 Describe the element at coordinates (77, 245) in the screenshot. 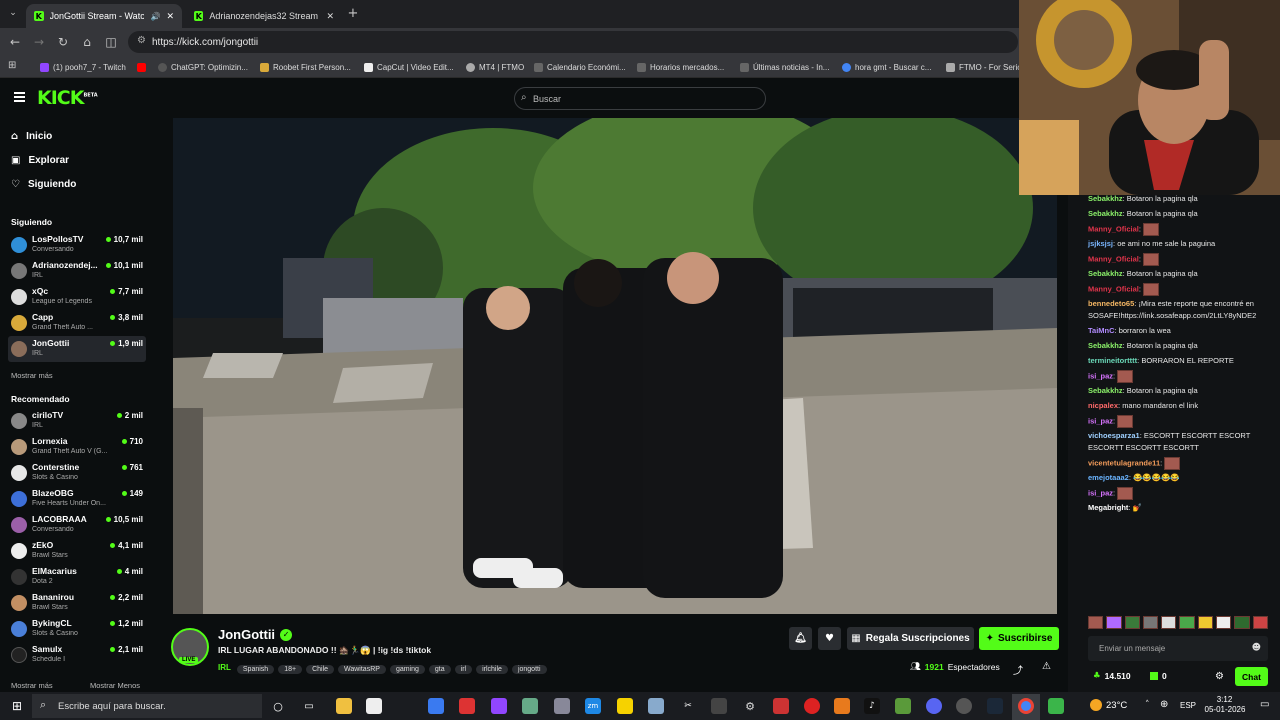

I see `sidebar-channel: LosPollosTV Conversando 10,7 mil` at that location.